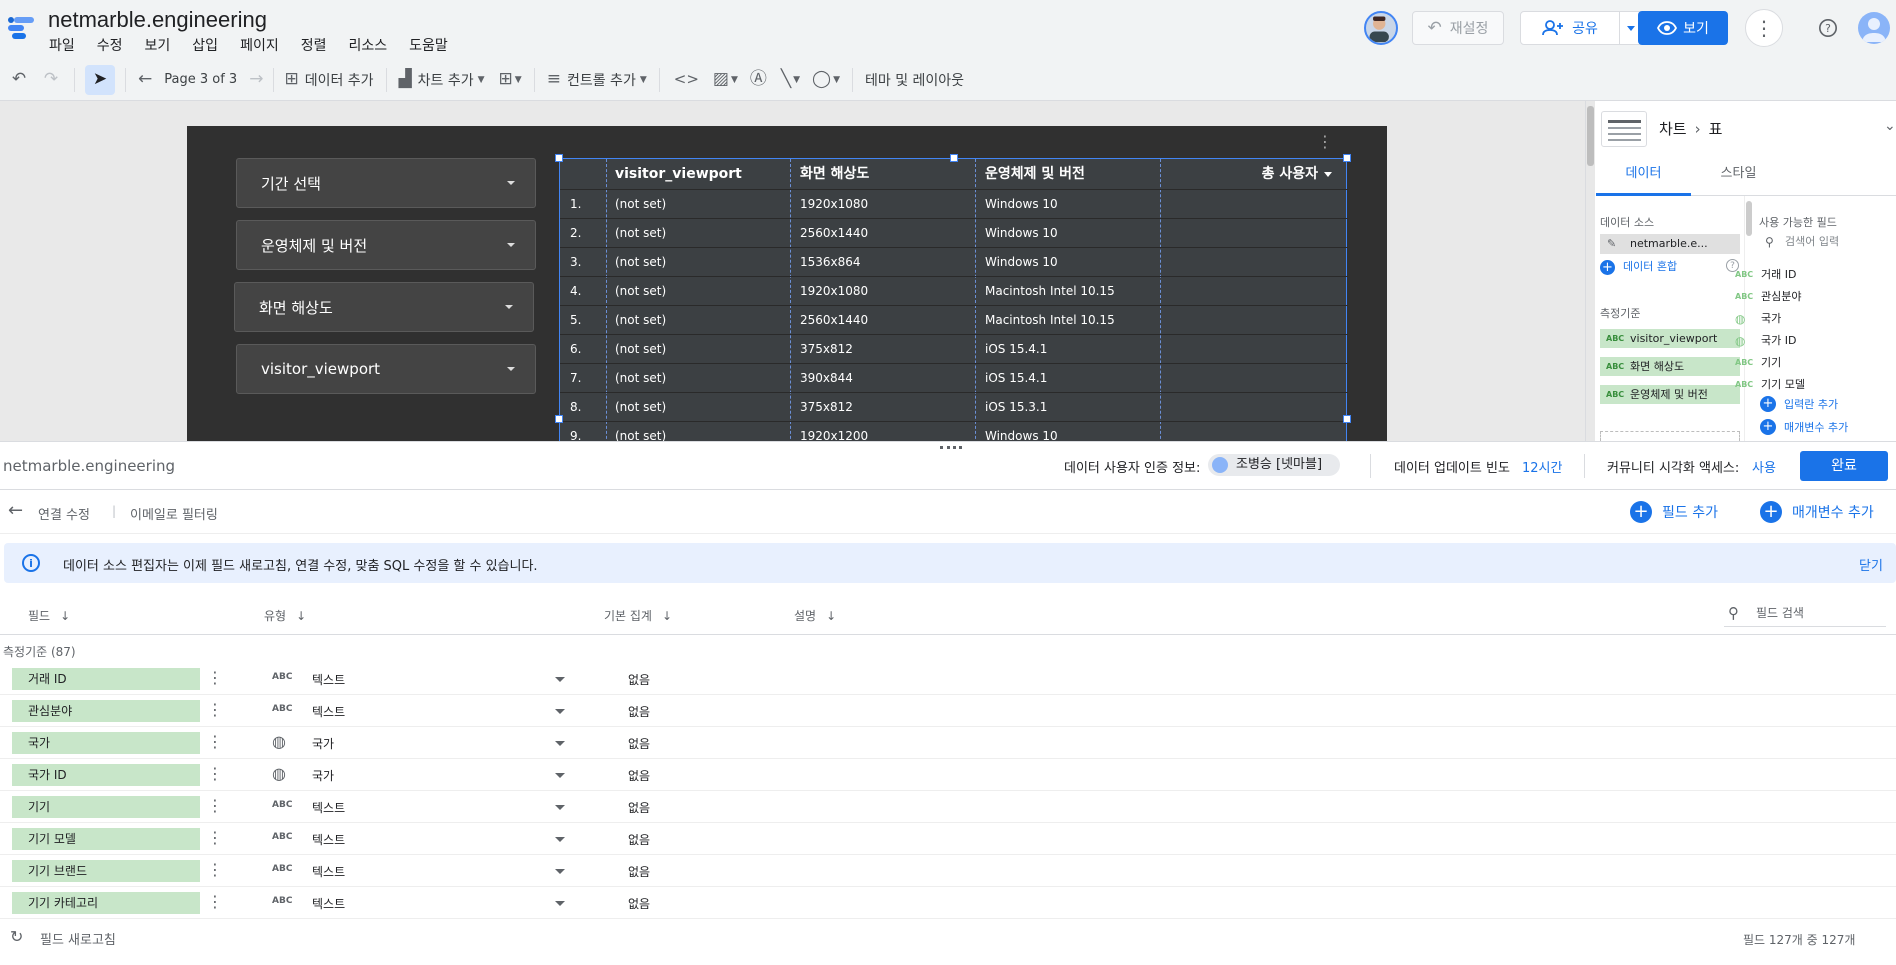  What do you see at coordinates (106, 903) in the screenshot?
I see `field-name-chip: 기기 카테고리` at bounding box center [106, 903].